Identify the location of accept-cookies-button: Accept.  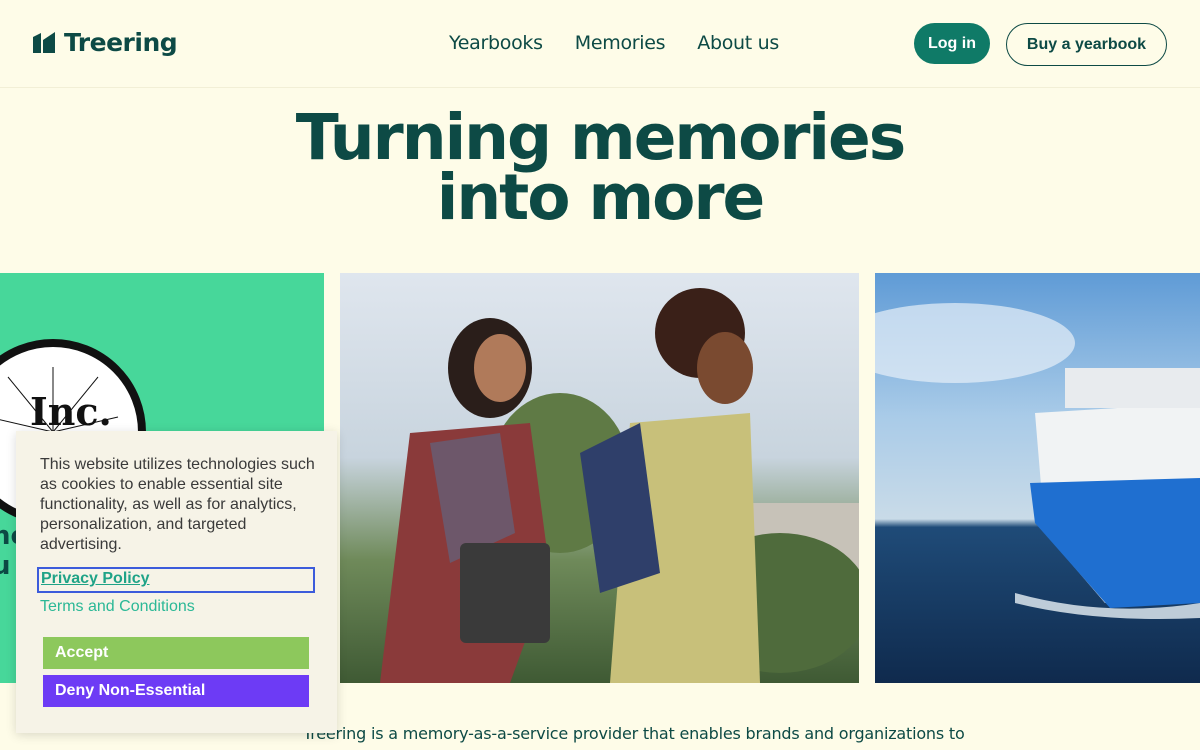
(176, 653).